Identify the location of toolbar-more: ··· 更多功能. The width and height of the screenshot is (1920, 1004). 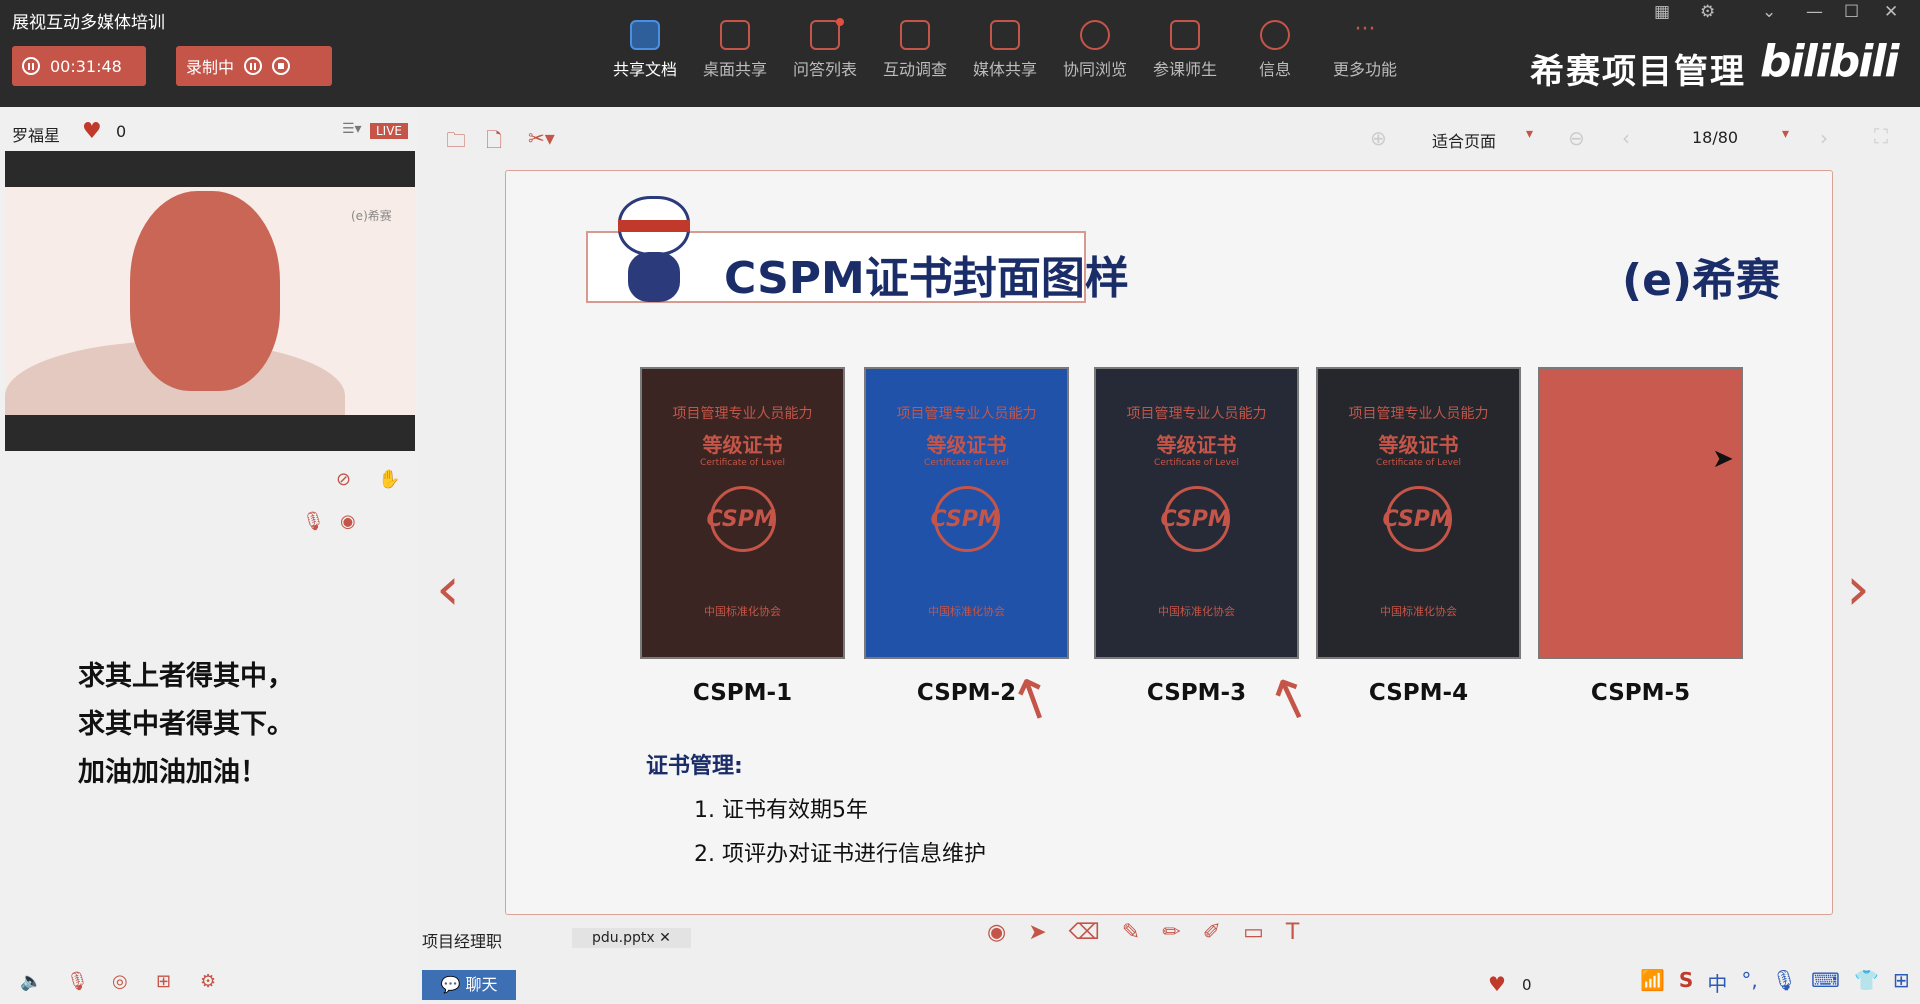
(1365, 48).